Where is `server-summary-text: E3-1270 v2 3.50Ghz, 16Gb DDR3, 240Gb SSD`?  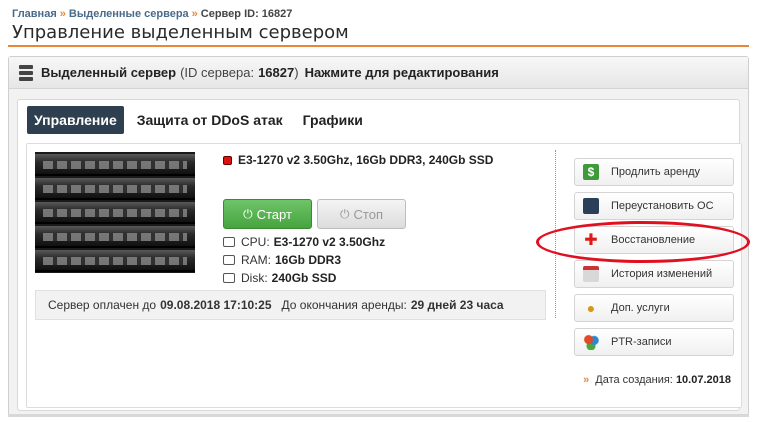 server-summary-text: E3-1270 v2 3.50Ghz, 16Gb DDR3, 240Gb SSD is located at coordinates (366, 160).